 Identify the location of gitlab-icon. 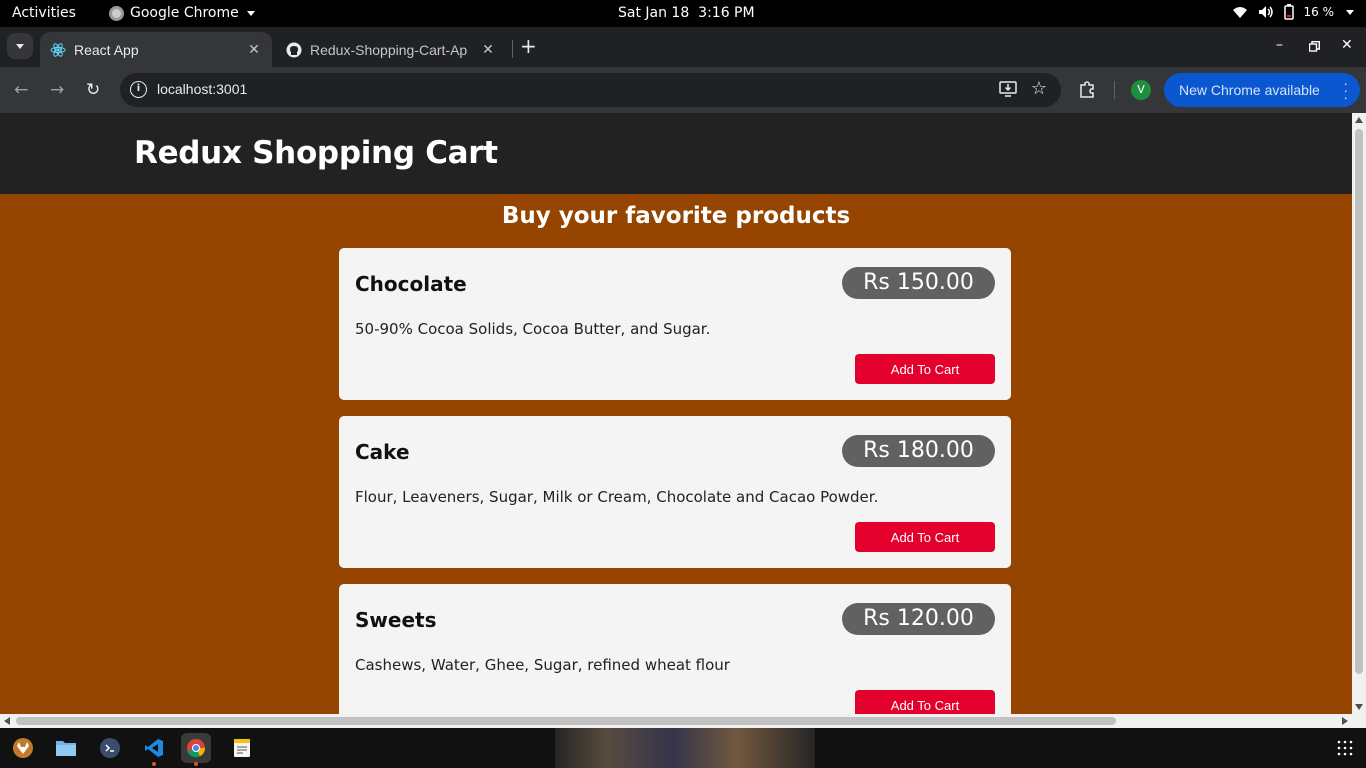
(23, 748).